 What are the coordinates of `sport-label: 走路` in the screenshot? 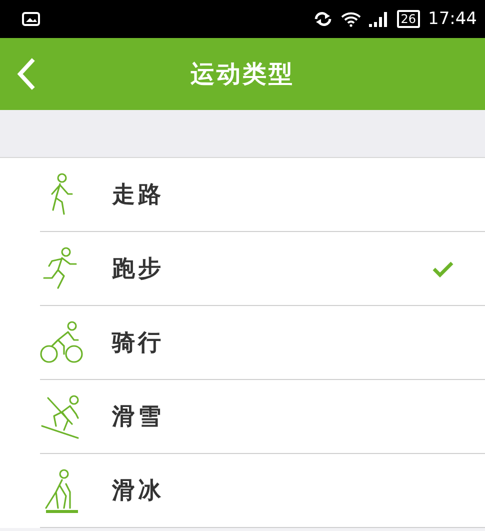 It's located at (138, 195).